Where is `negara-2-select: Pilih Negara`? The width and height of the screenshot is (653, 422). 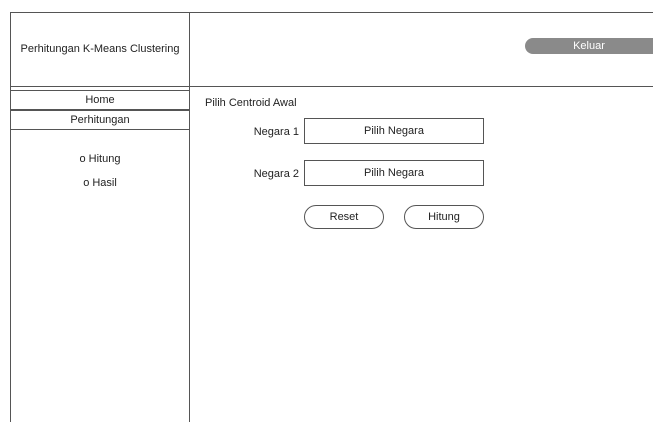 negara-2-select: Pilih Negara is located at coordinates (394, 173).